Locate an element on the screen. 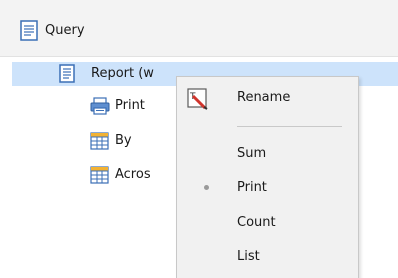  menu-item-label: Count is located at coordinates (256, 222).